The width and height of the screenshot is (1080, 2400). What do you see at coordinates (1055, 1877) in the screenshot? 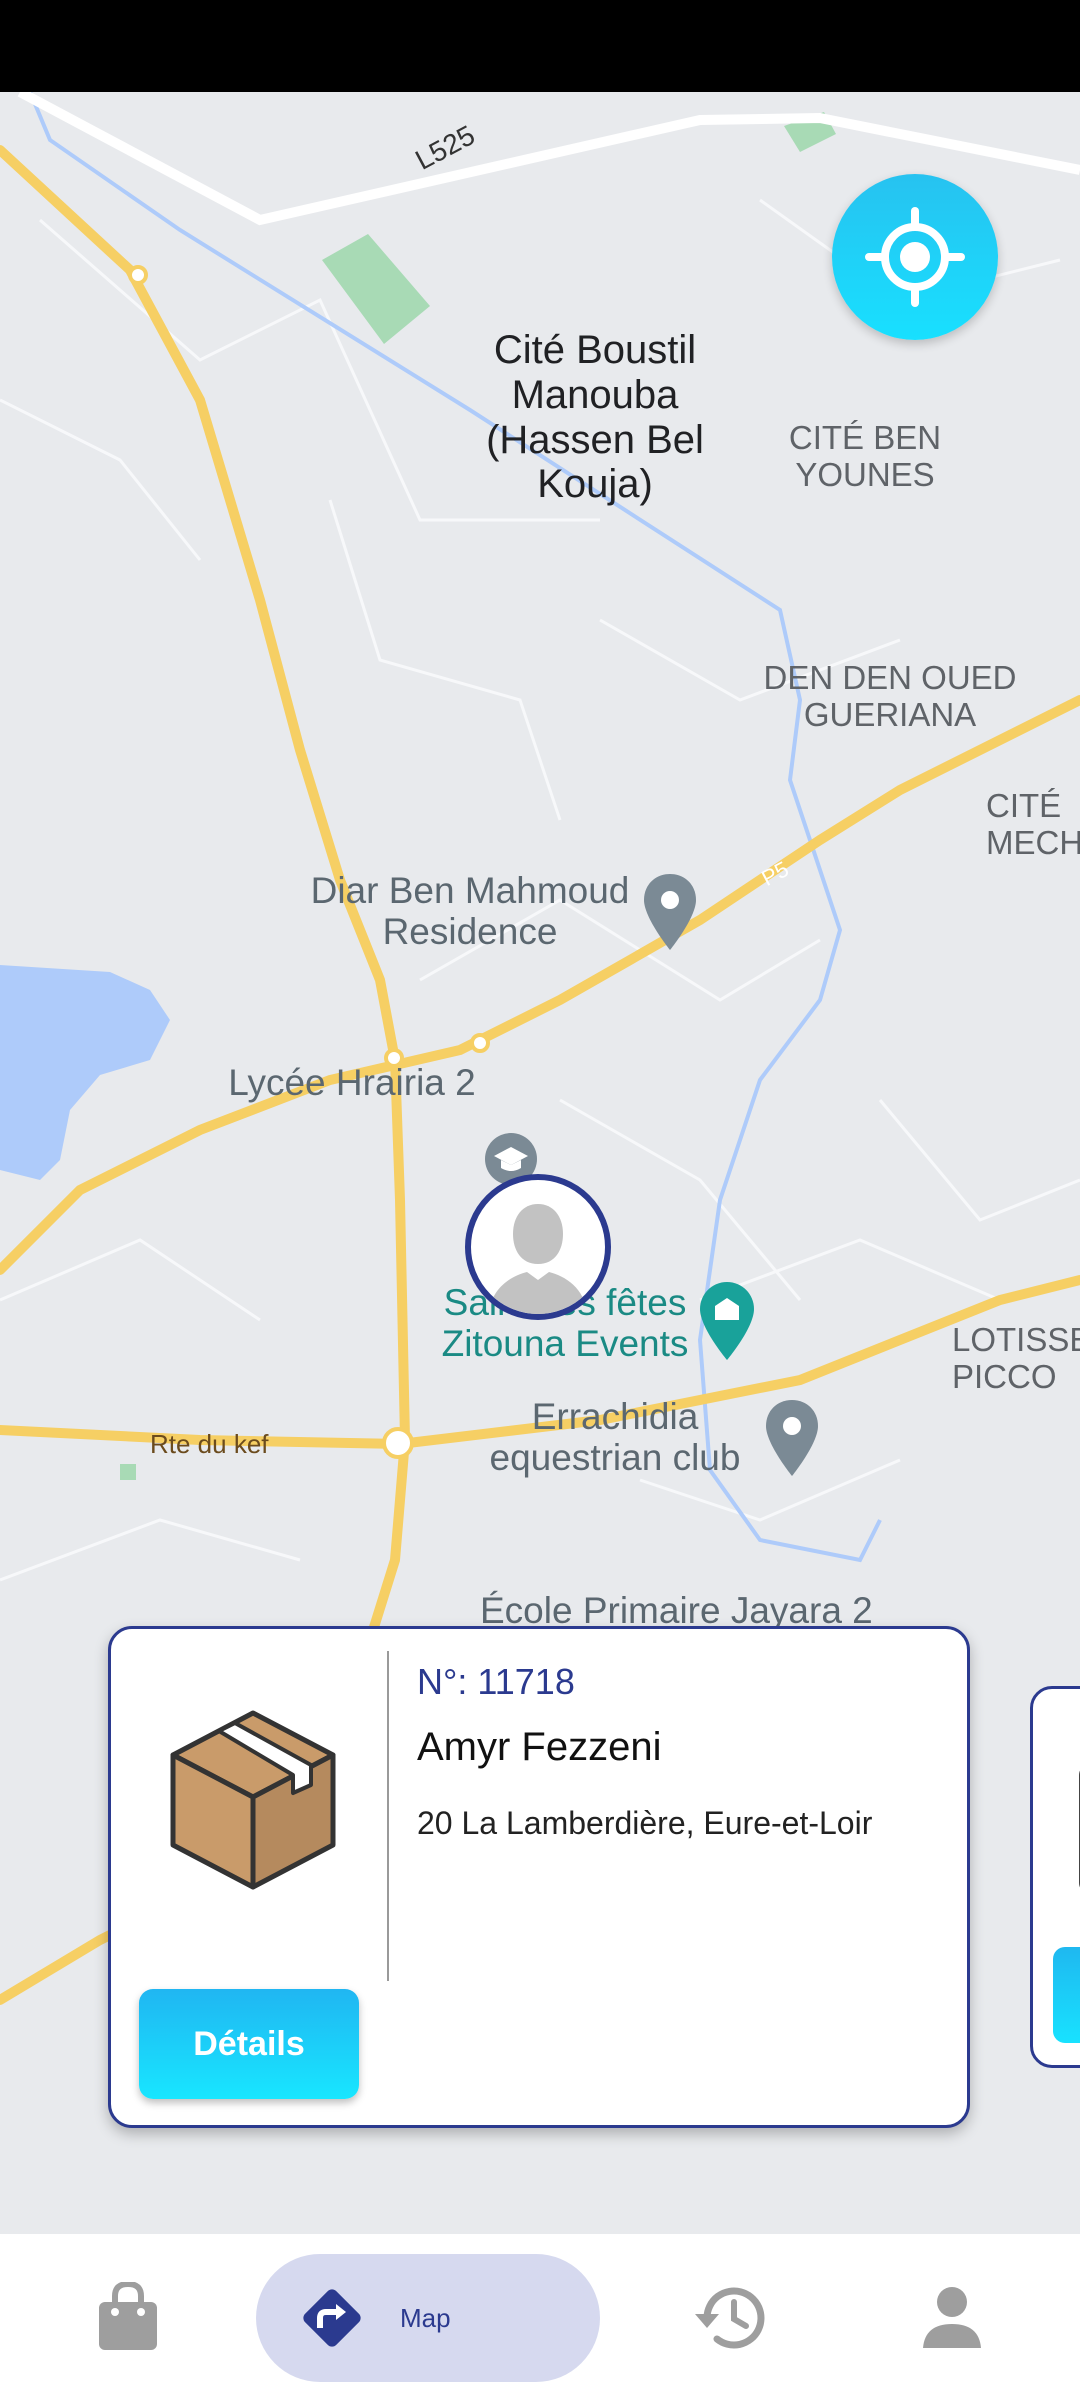
I see `next-delivery-card` at bounding box center [1055, 1877].